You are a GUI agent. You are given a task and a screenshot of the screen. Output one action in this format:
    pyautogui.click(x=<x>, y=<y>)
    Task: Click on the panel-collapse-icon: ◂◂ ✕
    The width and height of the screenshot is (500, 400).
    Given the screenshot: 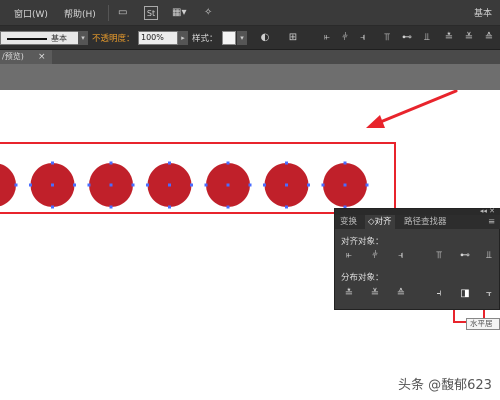 What is the action you would take?
    pyautogui.click(x=487, y=211)
    